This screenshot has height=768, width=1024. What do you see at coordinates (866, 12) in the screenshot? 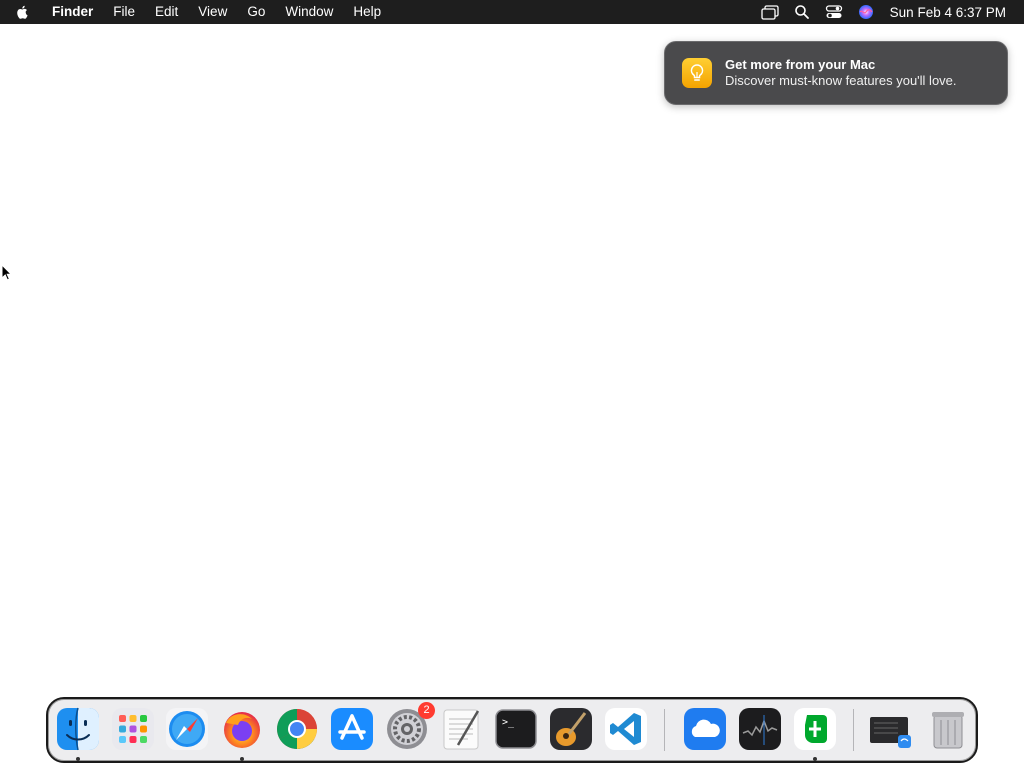
I see `siri-icon` at bounding box center [866, 12].